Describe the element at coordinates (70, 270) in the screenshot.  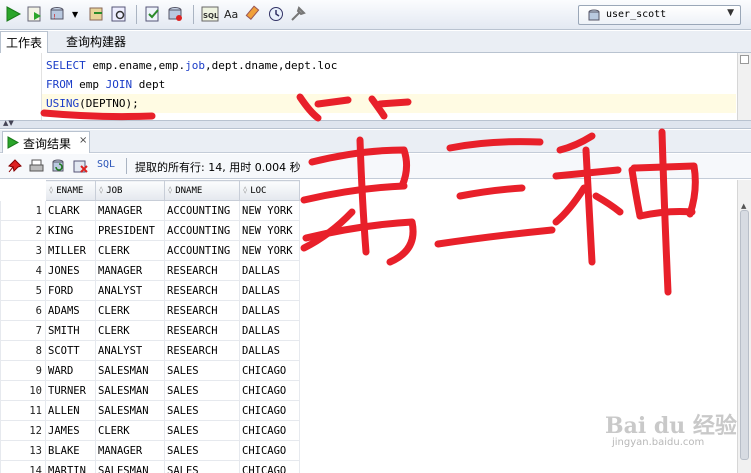
I see `table-cell: JONES` at that location.